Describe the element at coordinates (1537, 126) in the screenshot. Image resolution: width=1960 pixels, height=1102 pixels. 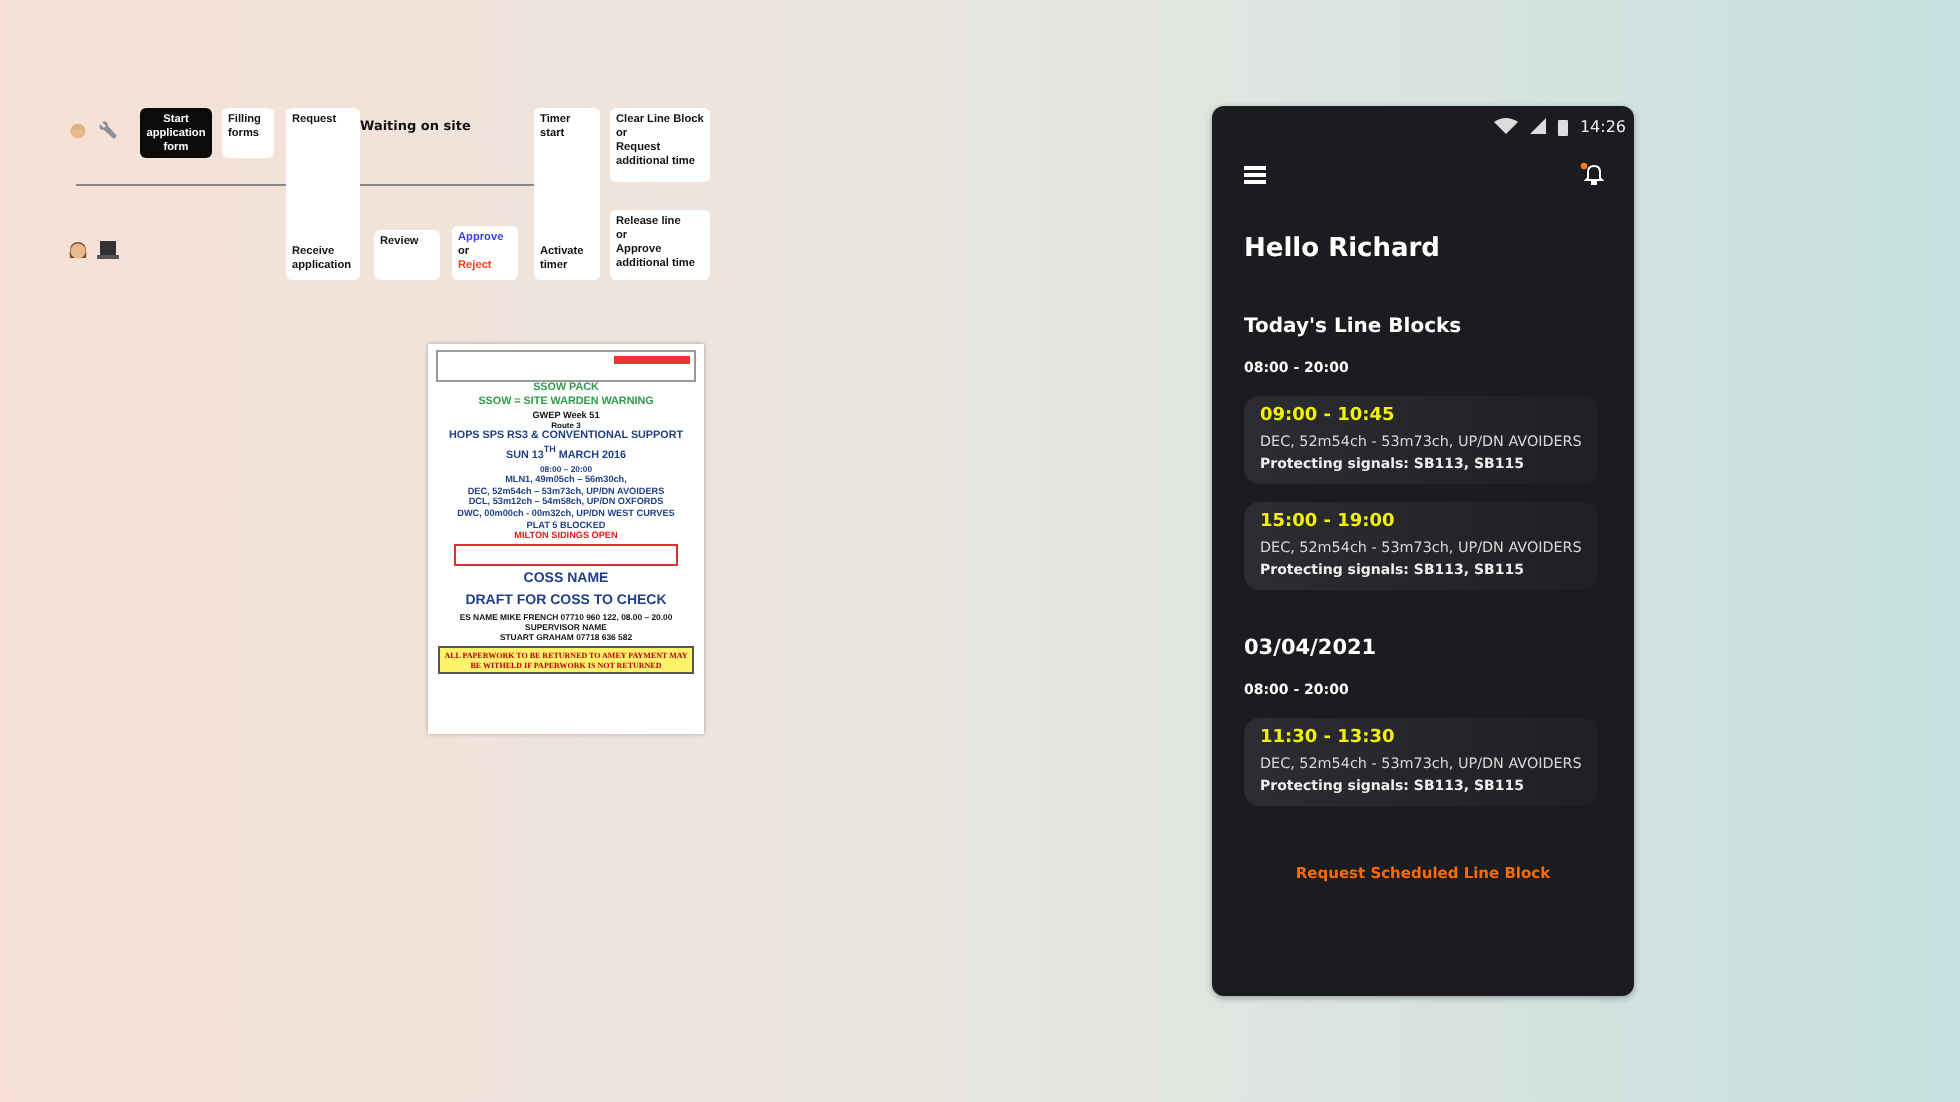
I see `signal-icon` at that location.